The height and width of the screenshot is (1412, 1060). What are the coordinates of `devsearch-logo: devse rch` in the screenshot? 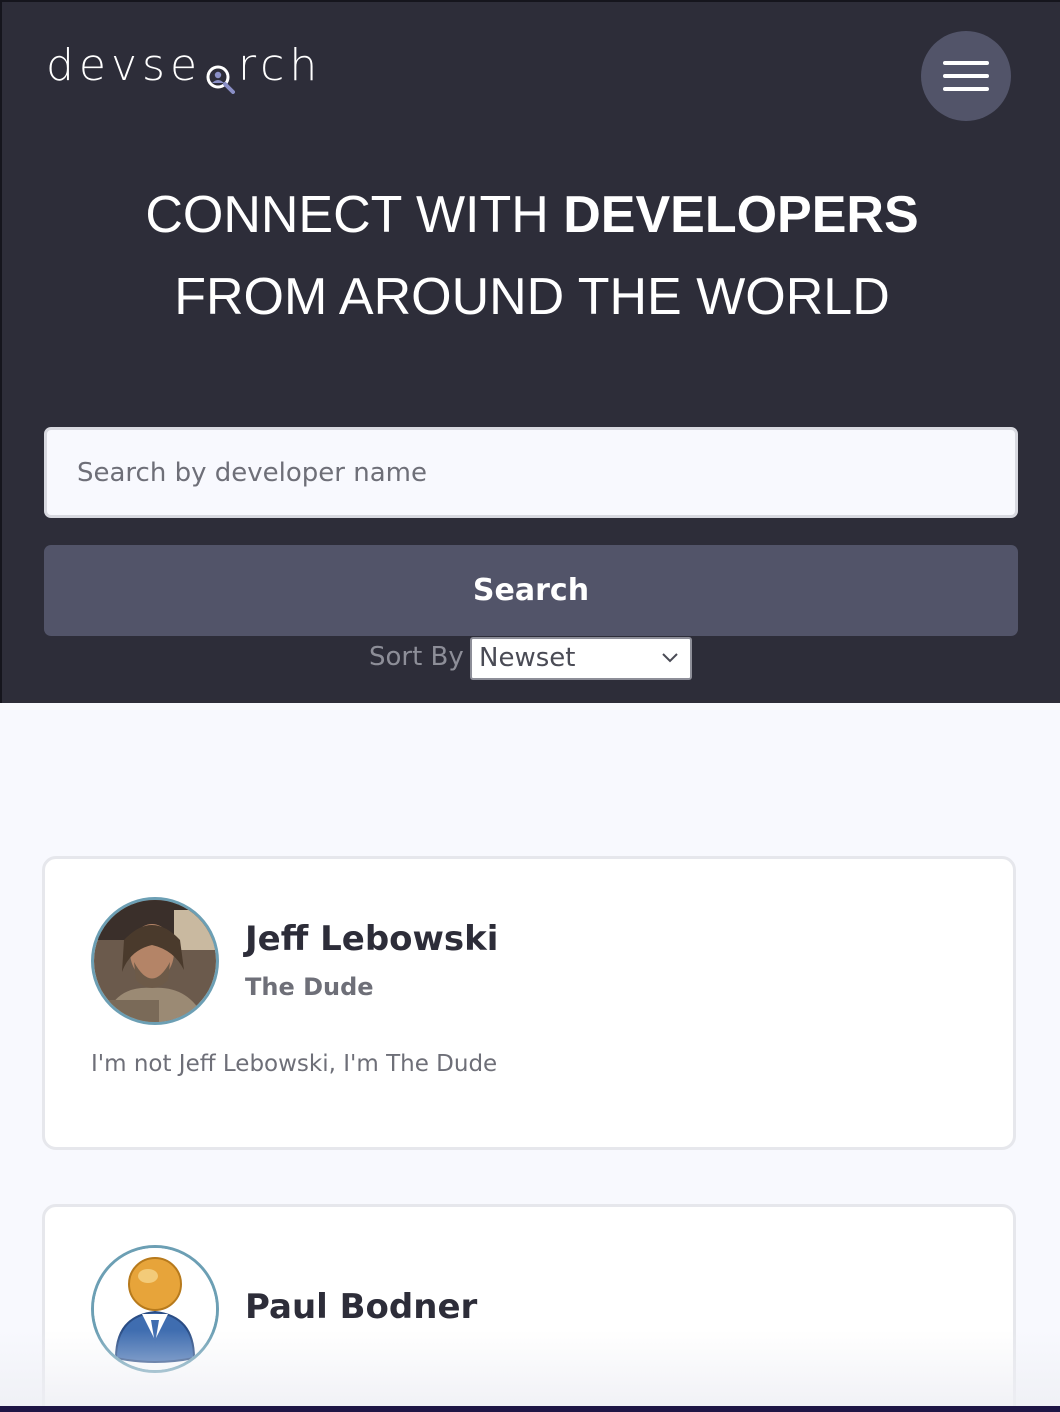 It's located at (184, 67).